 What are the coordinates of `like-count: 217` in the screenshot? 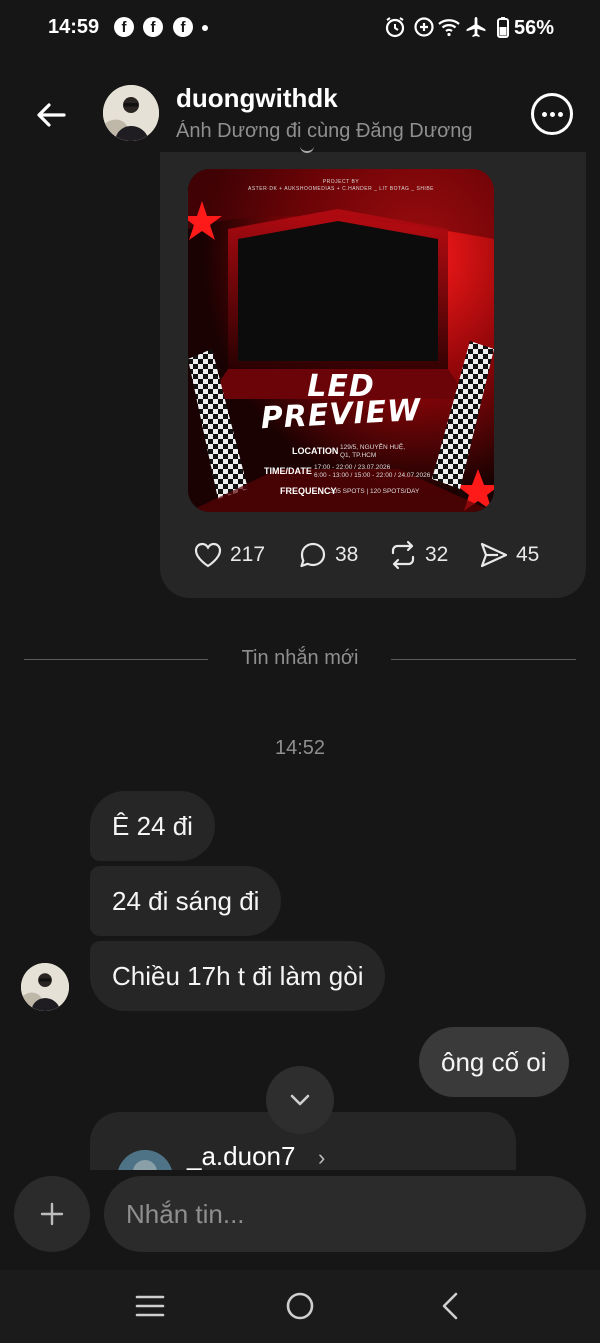 It's located at (248, 554).